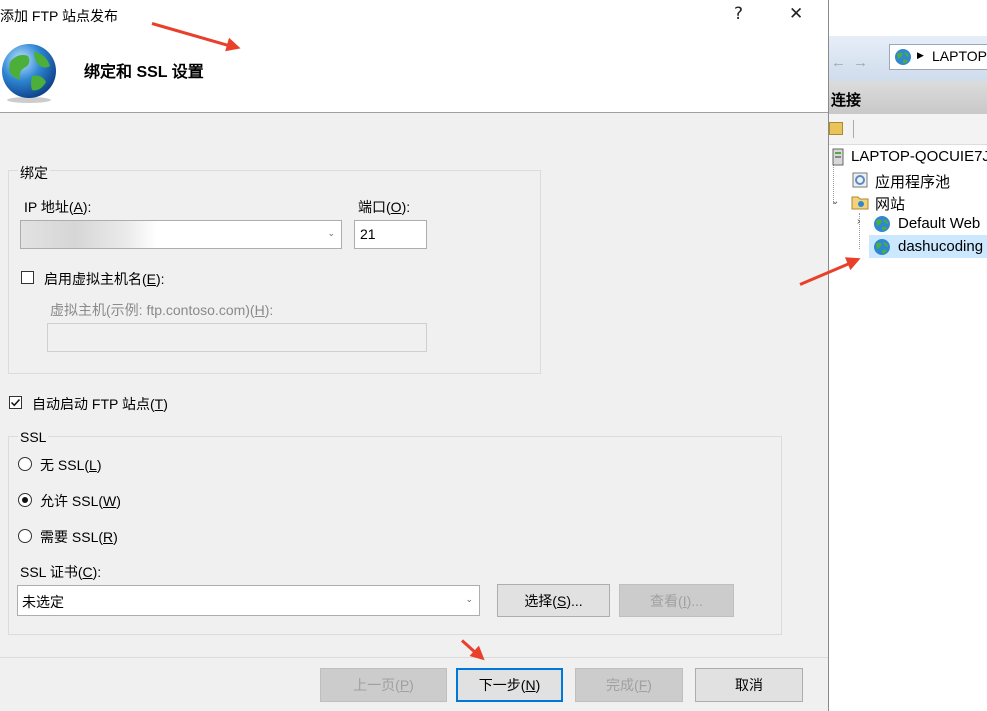 The width and height of the screenshot is (987, 711). I want to click on address-field: ▶ LAPTOP, so click(938, 57).